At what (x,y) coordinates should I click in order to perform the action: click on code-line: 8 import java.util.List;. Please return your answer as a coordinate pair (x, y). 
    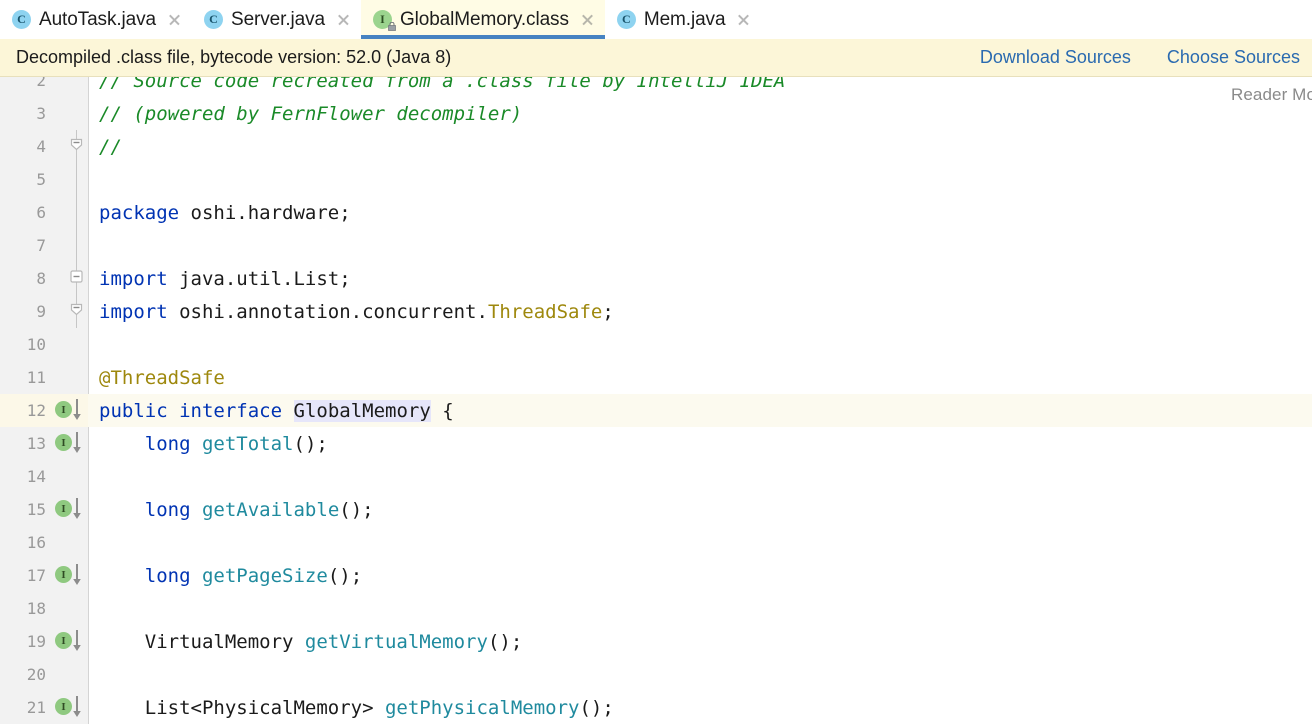
    Looking at the image, I should click on (656, 278).